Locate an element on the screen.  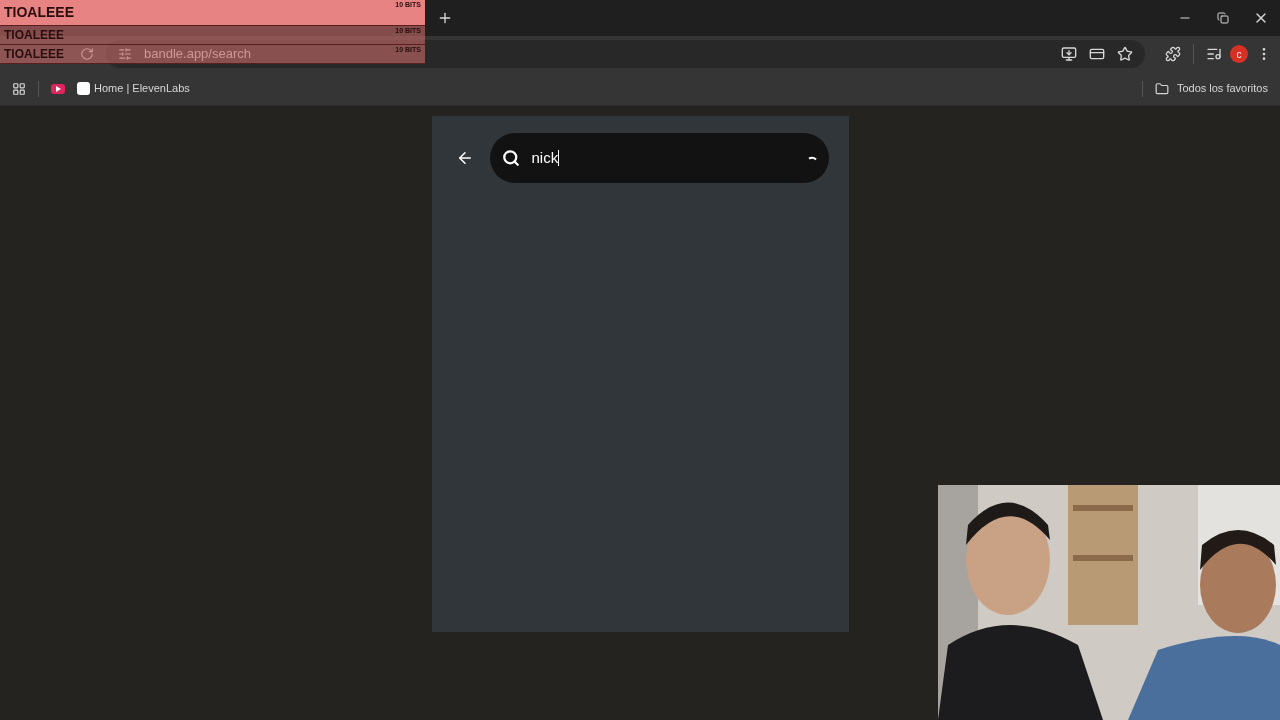
all-bookmarks-link: Todos los favoritos is located at coordinates (1211, 88).